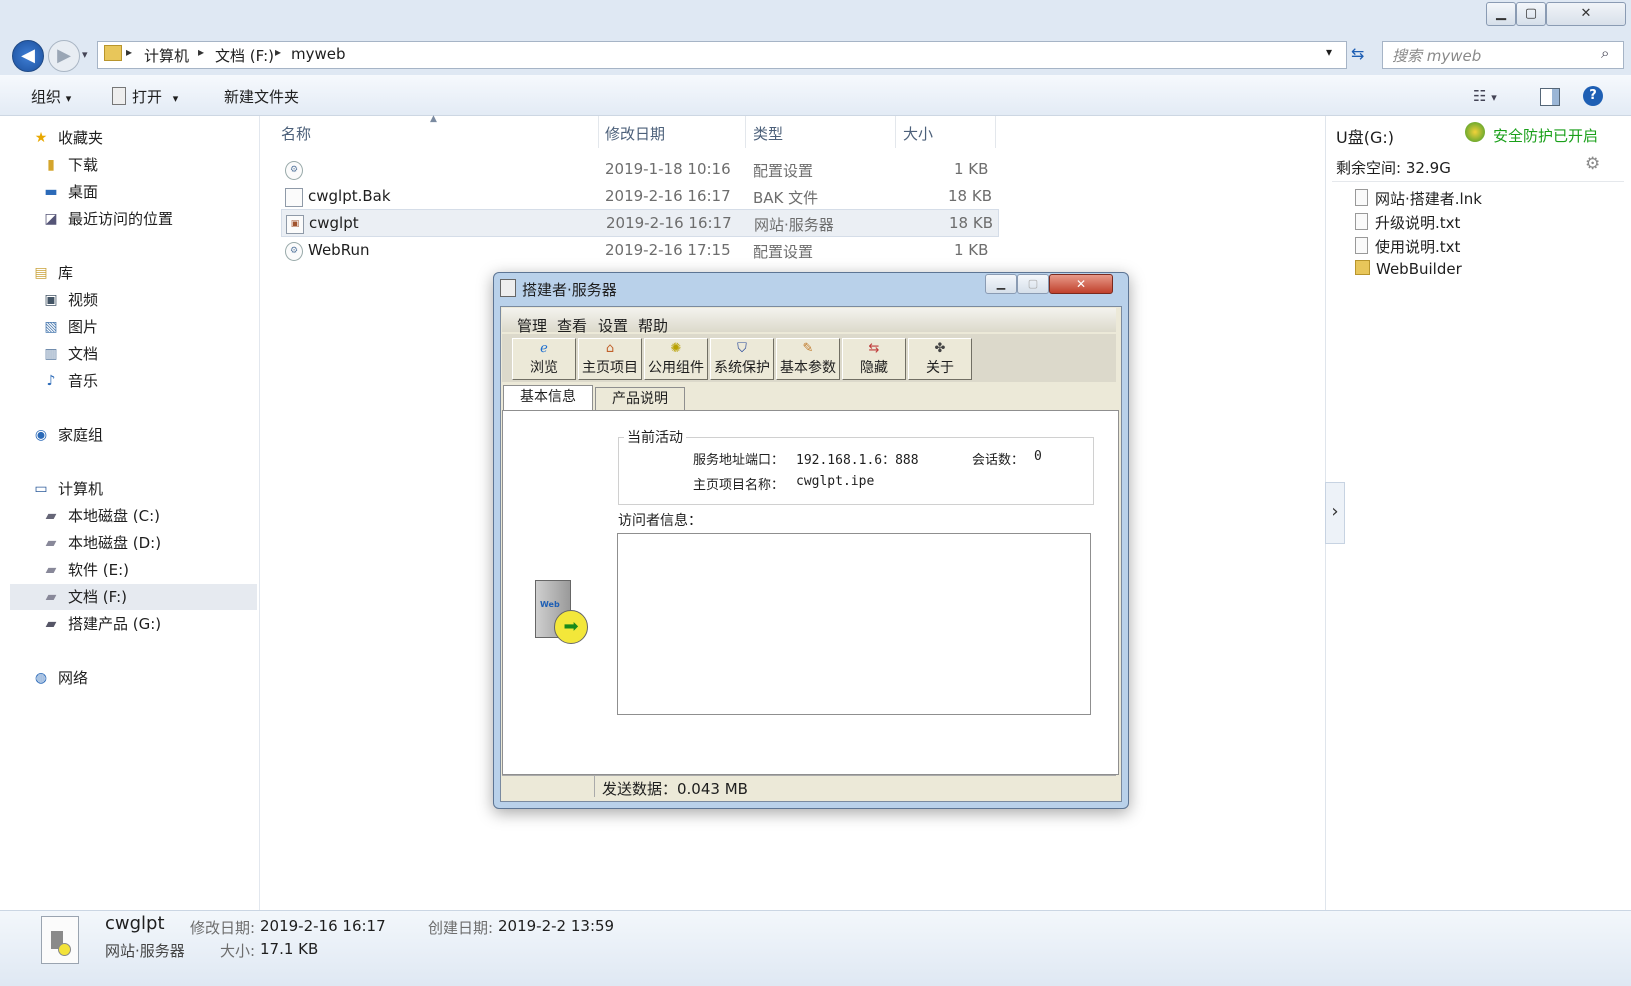  What do you see at coordinates (1501, 14) in the screenshot?
I see `minimize-button: ▁` at bounding box center [1501, 14].